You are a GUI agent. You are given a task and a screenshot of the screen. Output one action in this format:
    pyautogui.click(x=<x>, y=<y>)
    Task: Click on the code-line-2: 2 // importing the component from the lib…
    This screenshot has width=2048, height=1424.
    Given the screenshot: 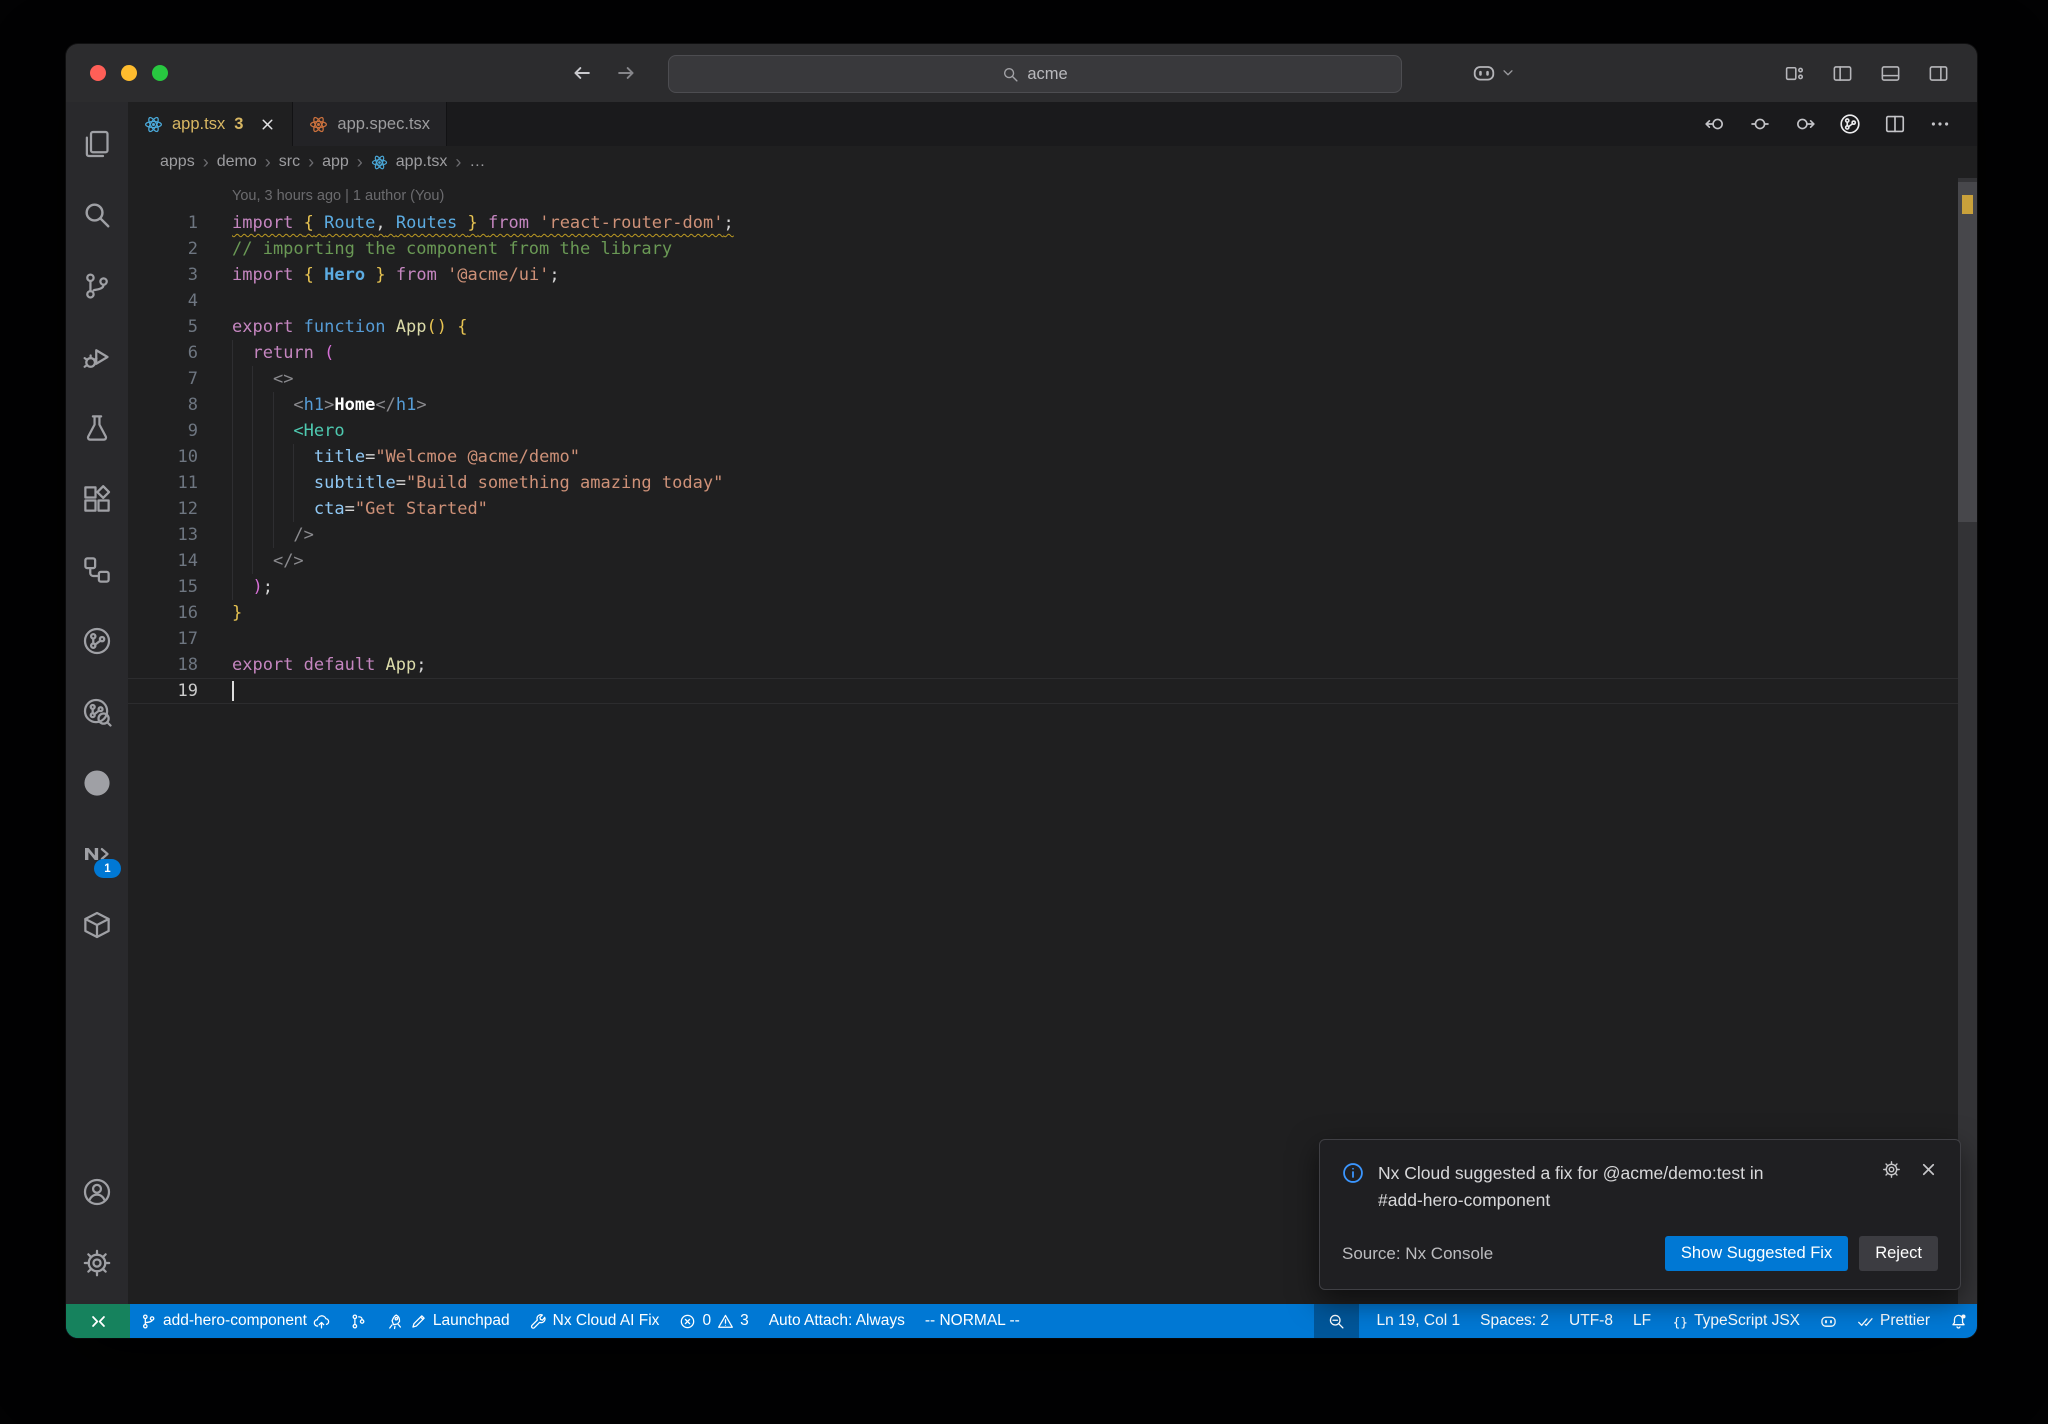 What is the action you would take?
    pyautogui.click(x=1052, y=249)
    